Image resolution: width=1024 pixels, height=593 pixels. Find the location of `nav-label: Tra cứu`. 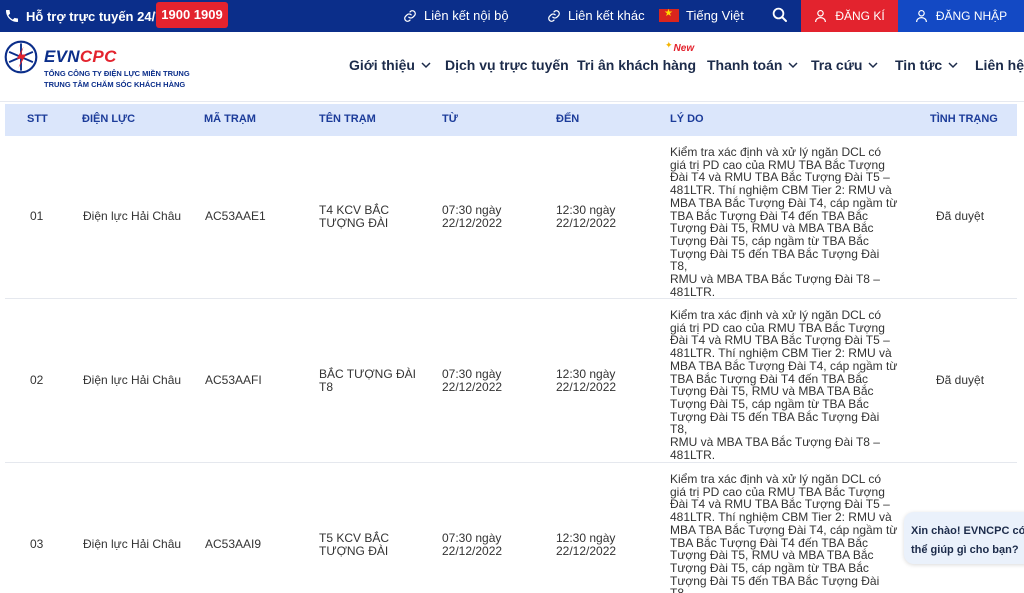

nav-label: Tra cứu is located at coordinates (837, 65).